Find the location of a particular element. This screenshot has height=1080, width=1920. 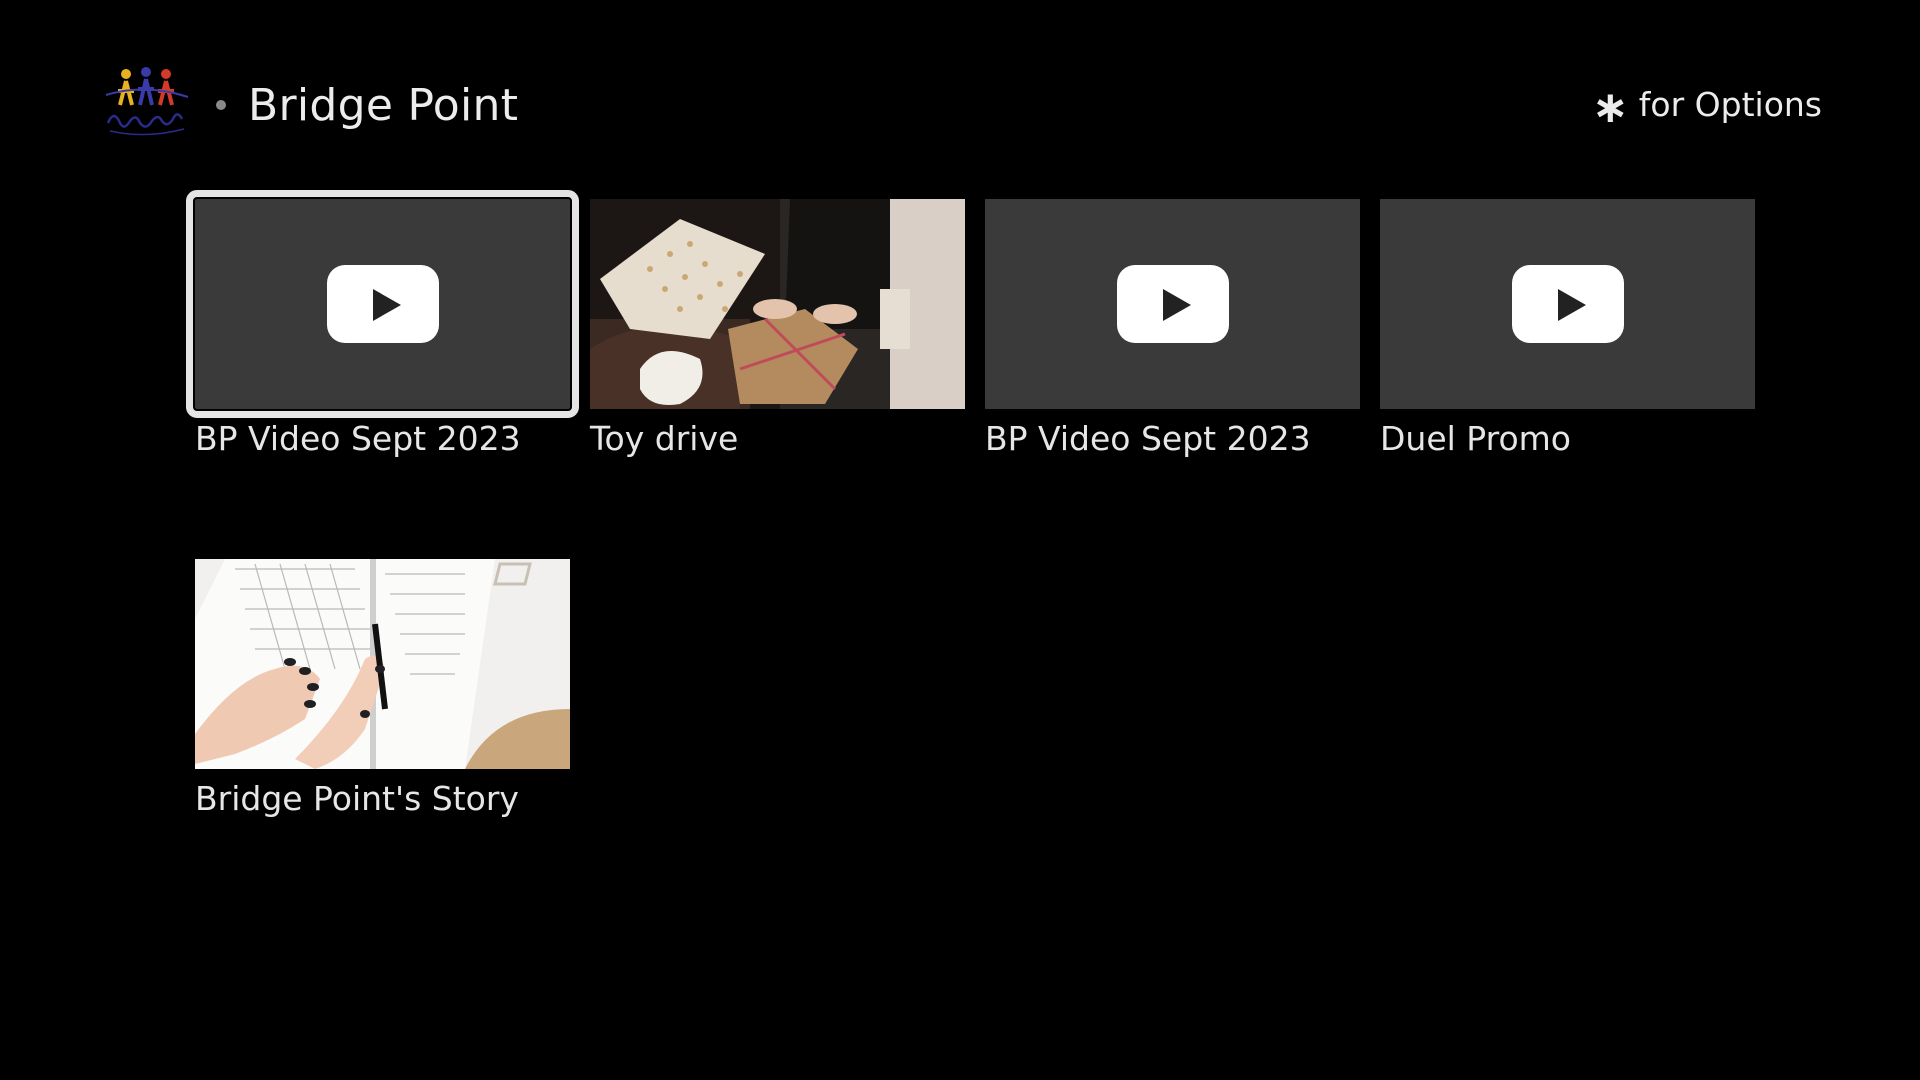

video-title: Bridge Point's Story is located at coordinates (357, 798).